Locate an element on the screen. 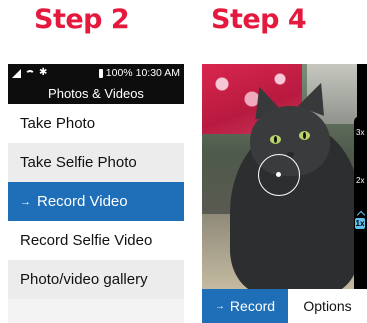 This screenshot has width=367, height=323. menu-item-take-photo: Take Photo is located at coordinates (96, 123).